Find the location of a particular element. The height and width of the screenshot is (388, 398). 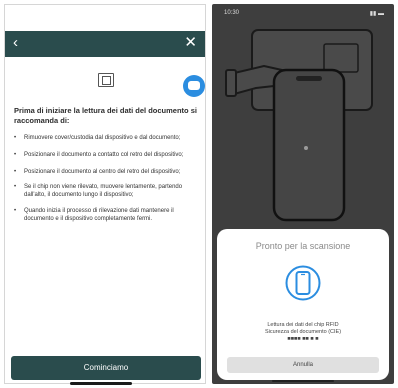

reading-line: Lettura dei dati del chip RFID is located at coordinates (303, 325).